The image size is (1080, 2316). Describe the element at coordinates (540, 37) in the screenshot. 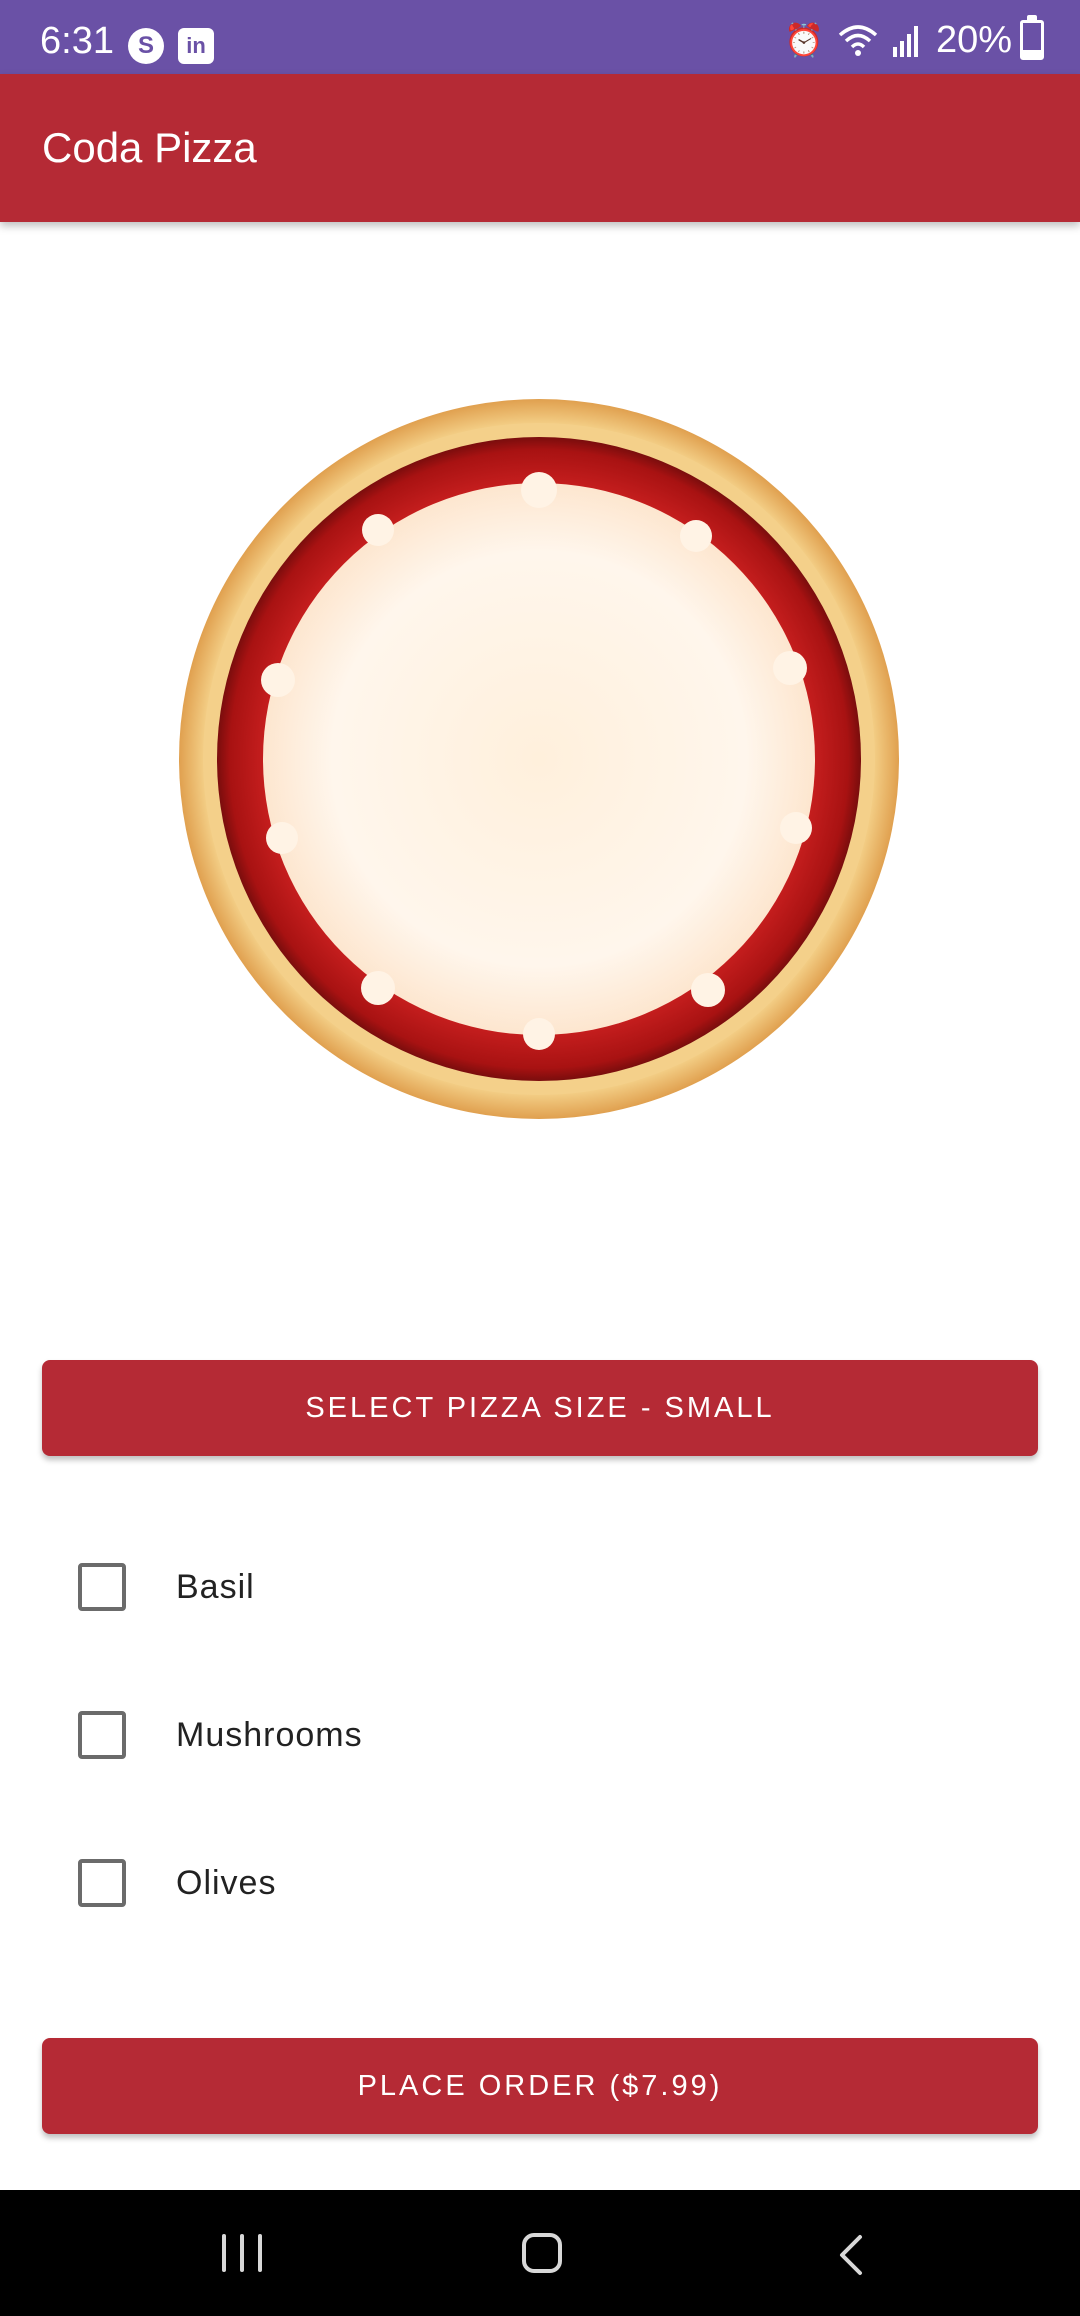

I see `status-bar: 6:31 S in ⏰ 20%` at that location.